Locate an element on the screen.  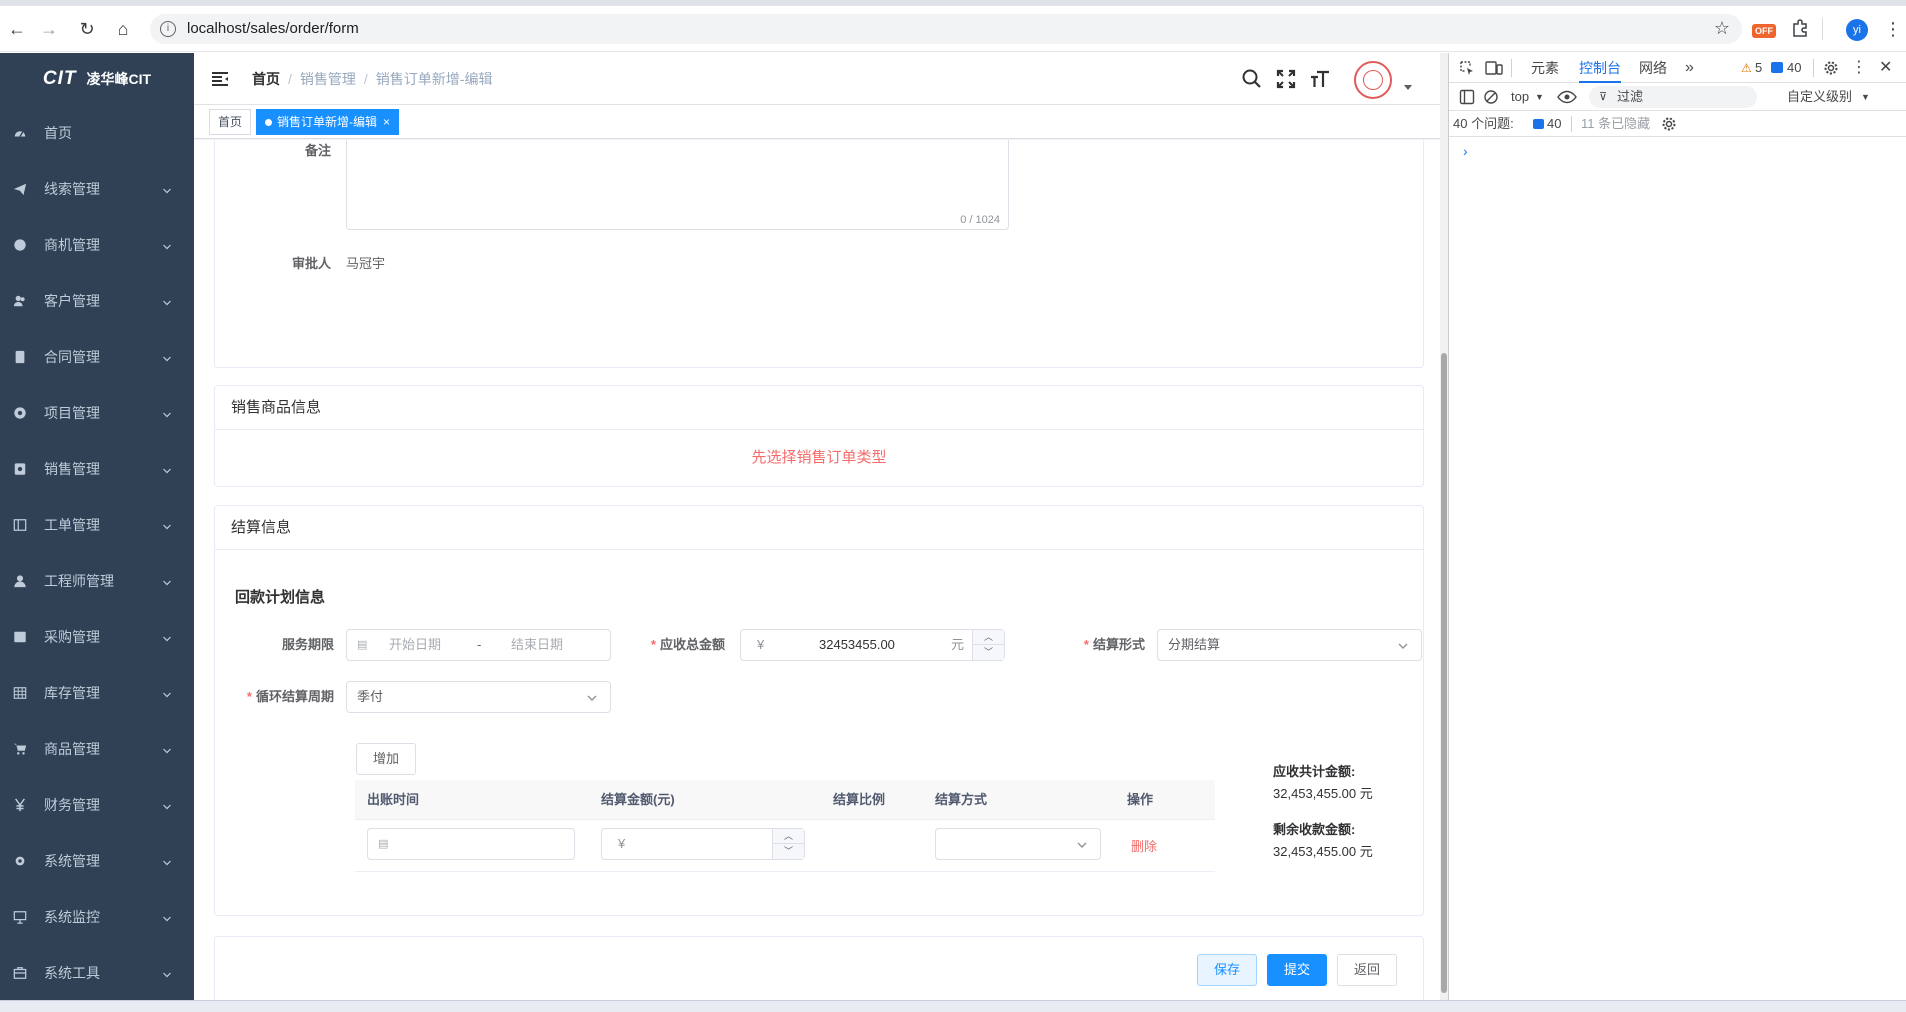
total-amount-input: ¥ 32453455.00 元 ︿ ﹀ is located at coordinates (872, 645).